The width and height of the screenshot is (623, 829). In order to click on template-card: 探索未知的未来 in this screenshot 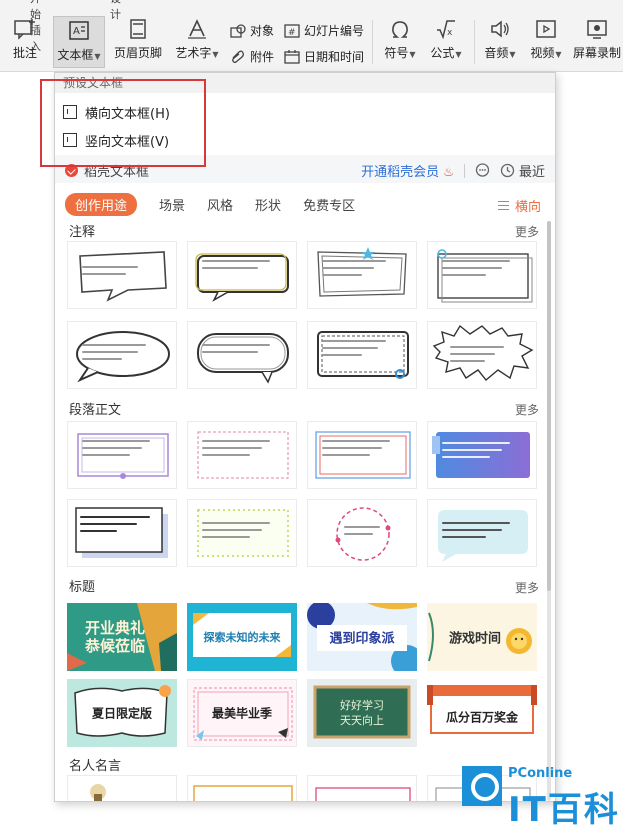, I will do `click(242, 637)`.